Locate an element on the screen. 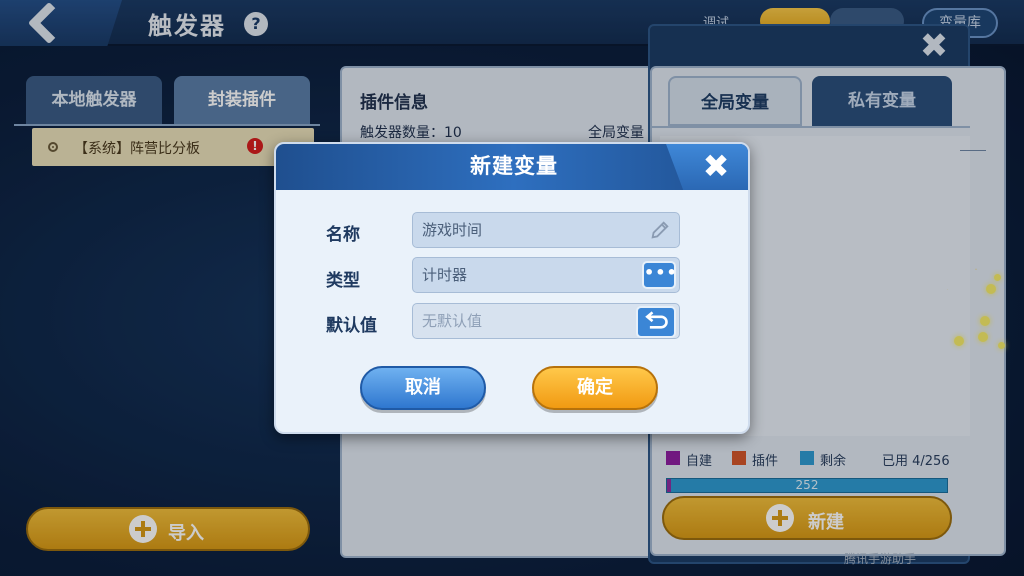 The image size is (1024, 576). type-value: 计时器 is located at coordinates (445, 275).